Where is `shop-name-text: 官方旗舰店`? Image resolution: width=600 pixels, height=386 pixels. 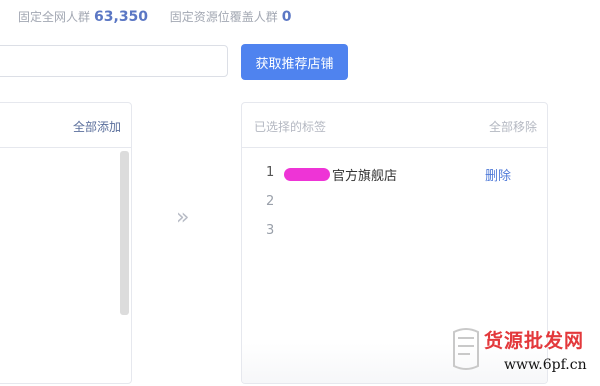
shop-name-text: 官方旗舰店 is located at coordinates (365, 176).